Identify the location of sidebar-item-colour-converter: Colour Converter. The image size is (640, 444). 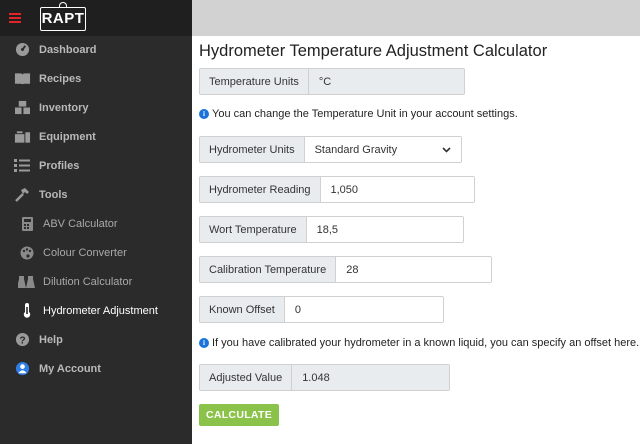
(96, 252).